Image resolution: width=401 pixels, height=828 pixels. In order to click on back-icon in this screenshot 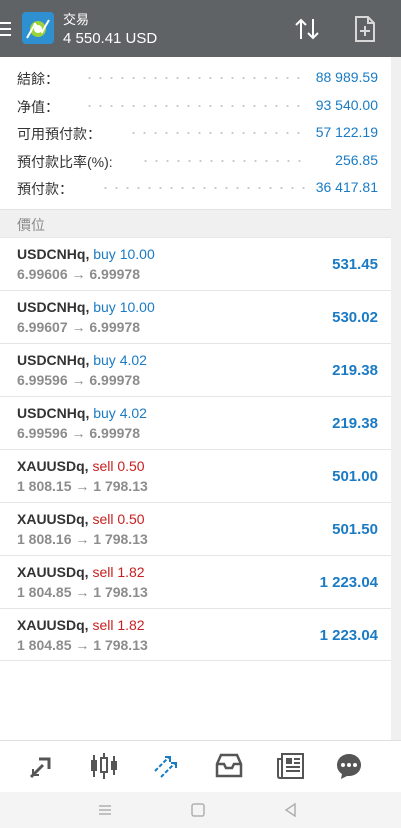, I will do `click(291, 810)`.